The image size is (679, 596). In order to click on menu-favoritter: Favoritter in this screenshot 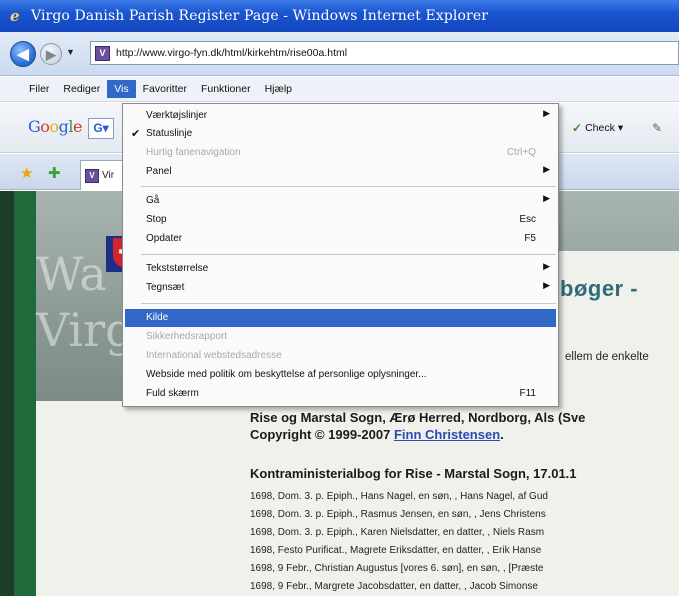, I will do `click(165, 89)`.